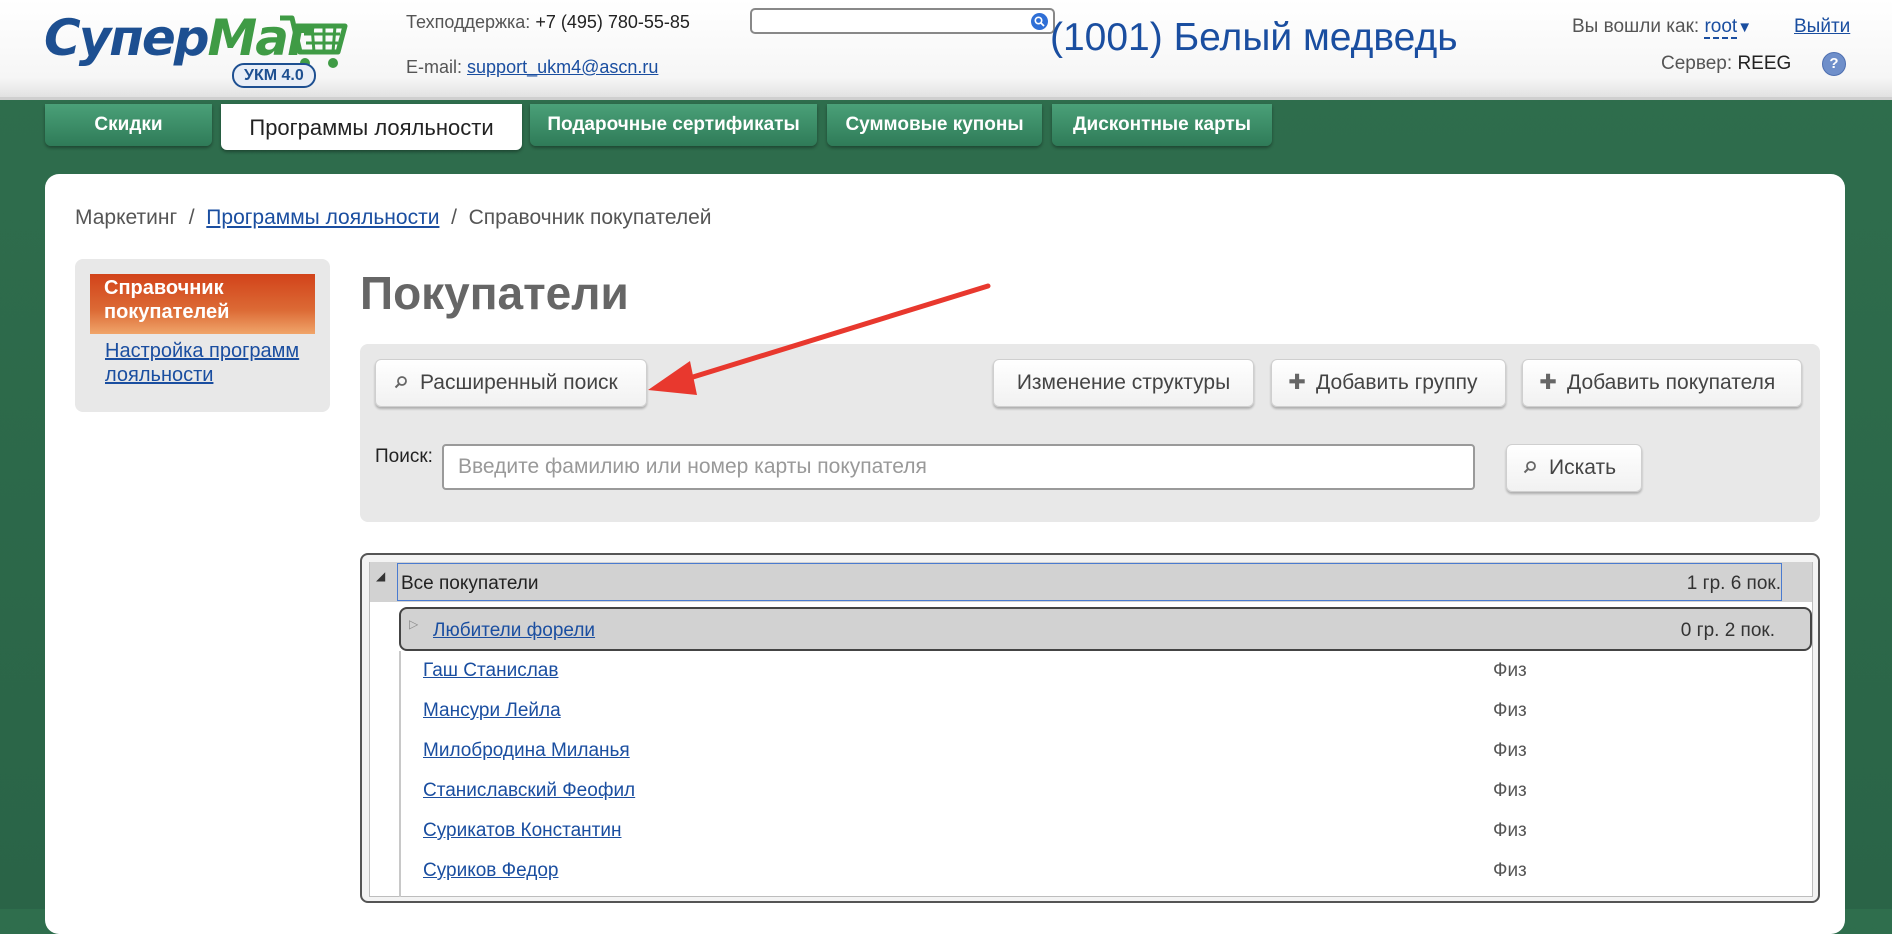 The image size is (1892, 934). Describe the element at coordinates (1727, 630) in the screenshot. I see `tree-group-count: 0 гр. 2 пок.` at that location.